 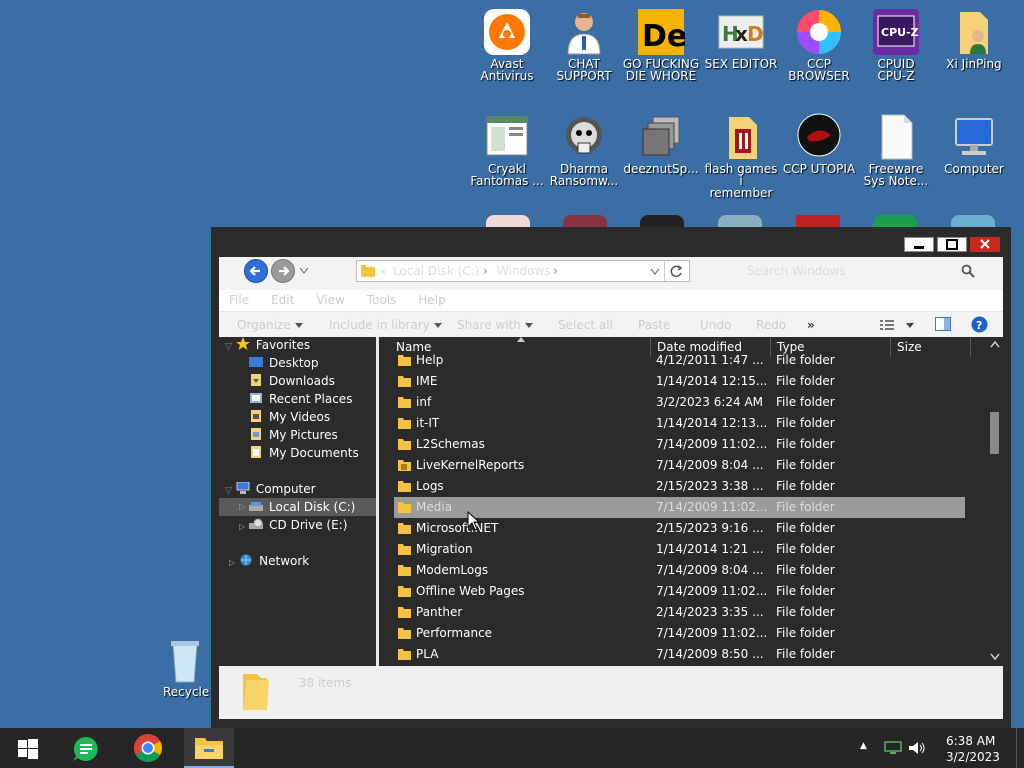 What do you see at coordinates (385, 325) in the screenshot?
I see `include-in-library-button: Include in library` at bounding box center [385, 325].